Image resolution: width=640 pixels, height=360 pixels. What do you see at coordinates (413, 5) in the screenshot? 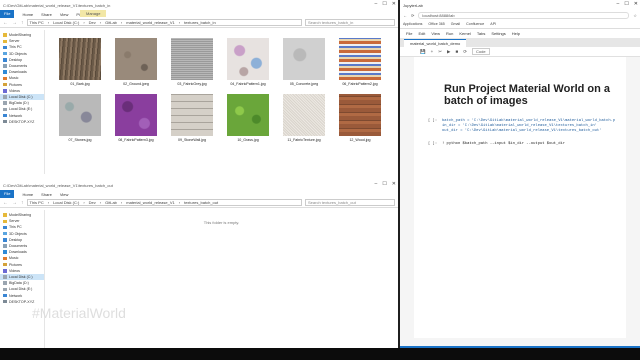
I see `browser-tab-title: JupyterLab` at bounding box center [413, 5].